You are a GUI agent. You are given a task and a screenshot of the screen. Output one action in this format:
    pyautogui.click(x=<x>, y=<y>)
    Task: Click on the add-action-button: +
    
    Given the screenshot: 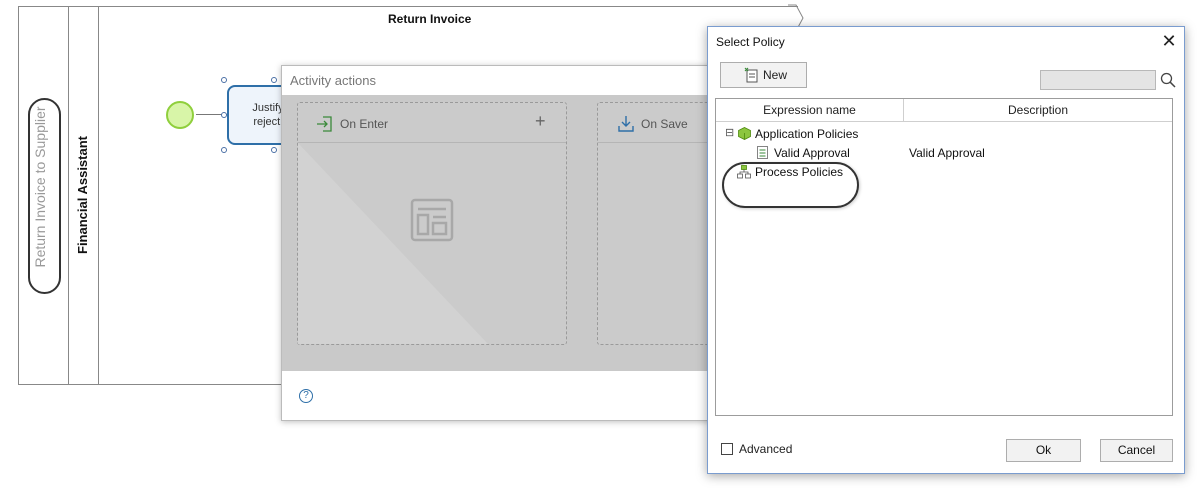 What is the action you would take?
    pyautogui.click(x=540, y=121)
    